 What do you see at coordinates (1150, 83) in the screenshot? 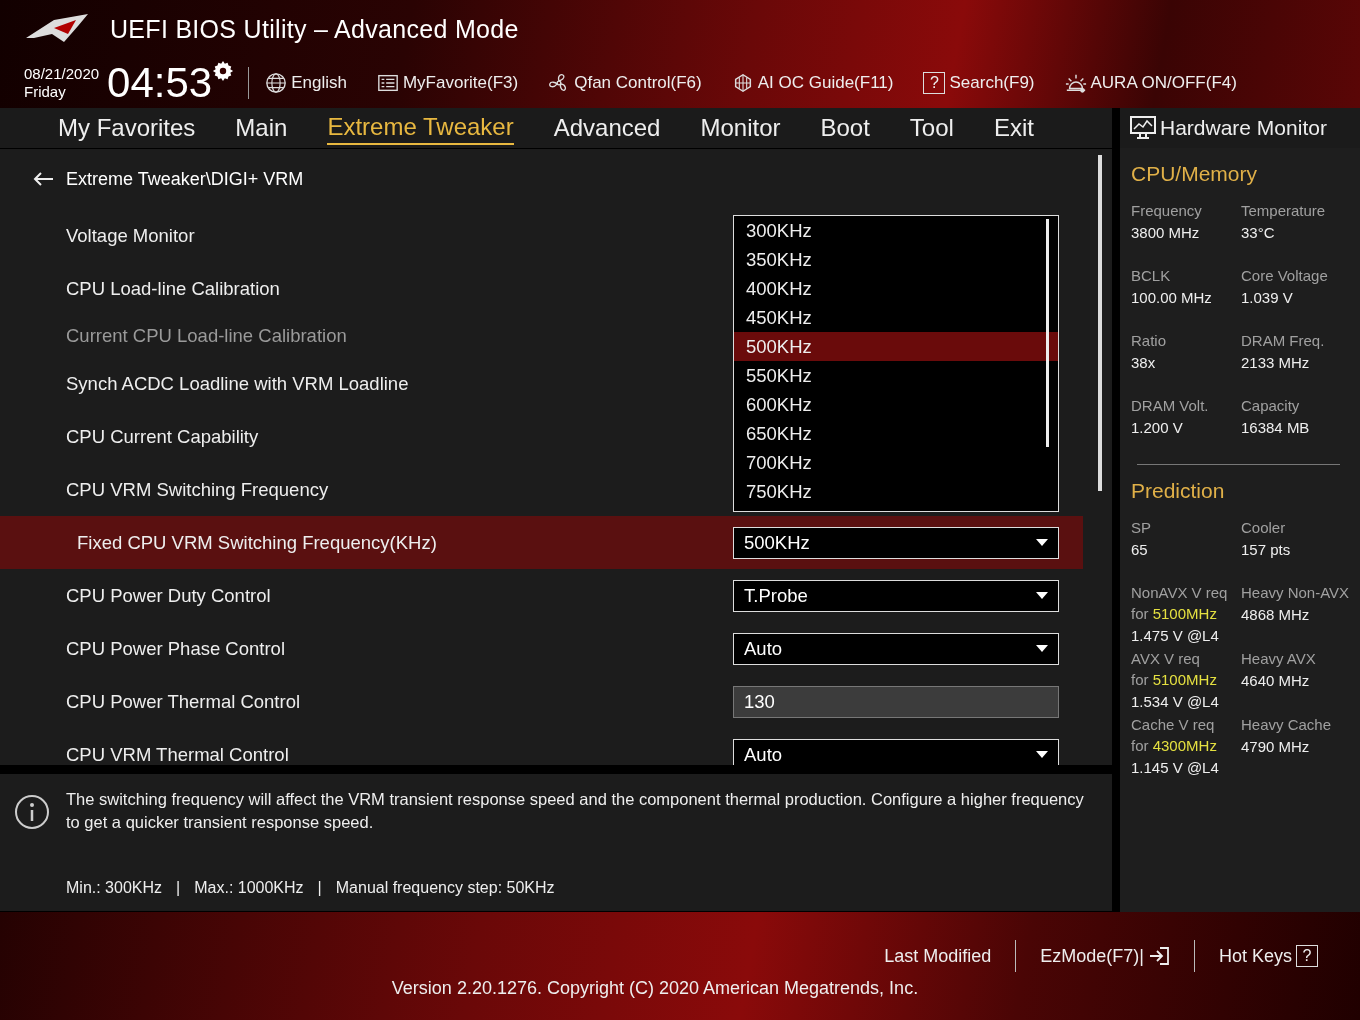
I see `toolbar-button: AURA ON/OFF(F4)` at bounding box center [1150, 83].